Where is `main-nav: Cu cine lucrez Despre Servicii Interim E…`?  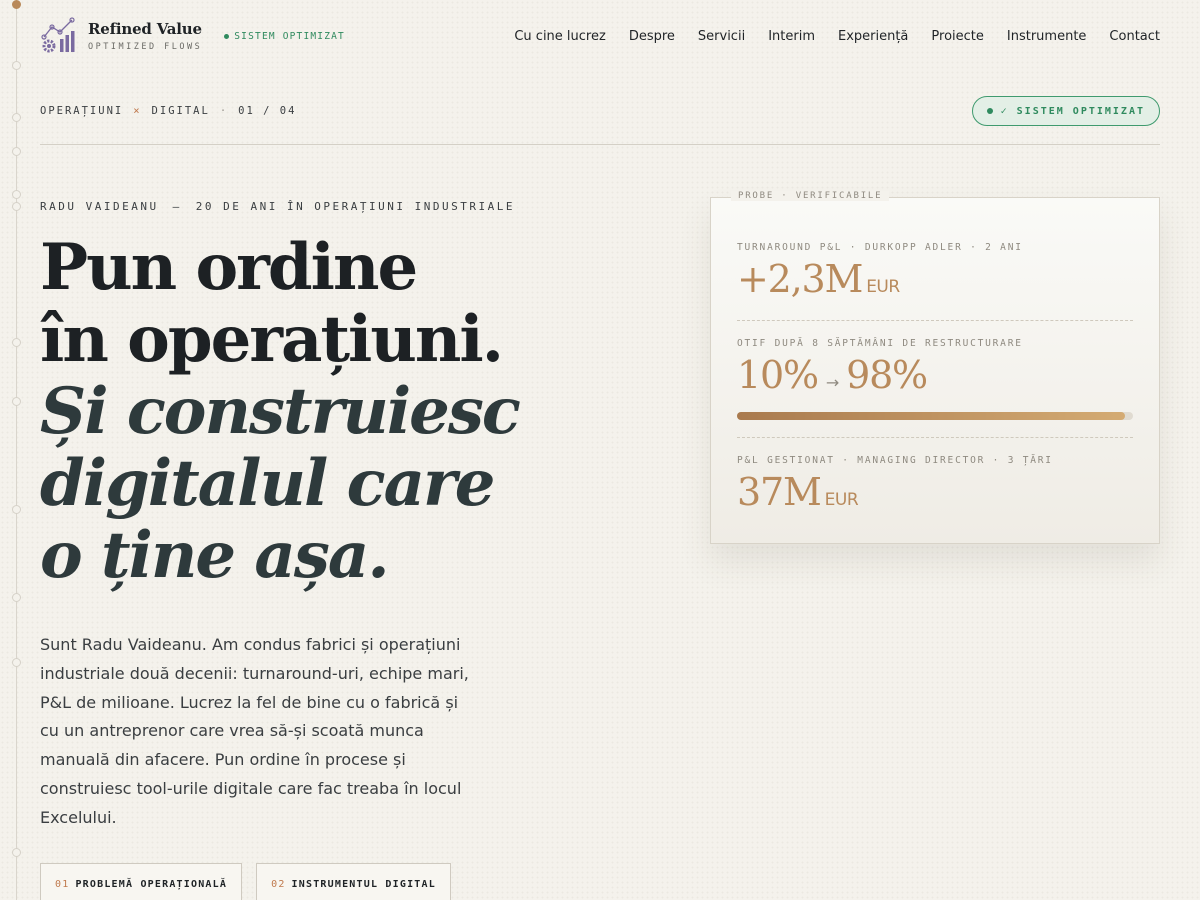 main-nav: Cu cine lucrez Despre Servicii Interim E… is located at coordinates (837, 36).